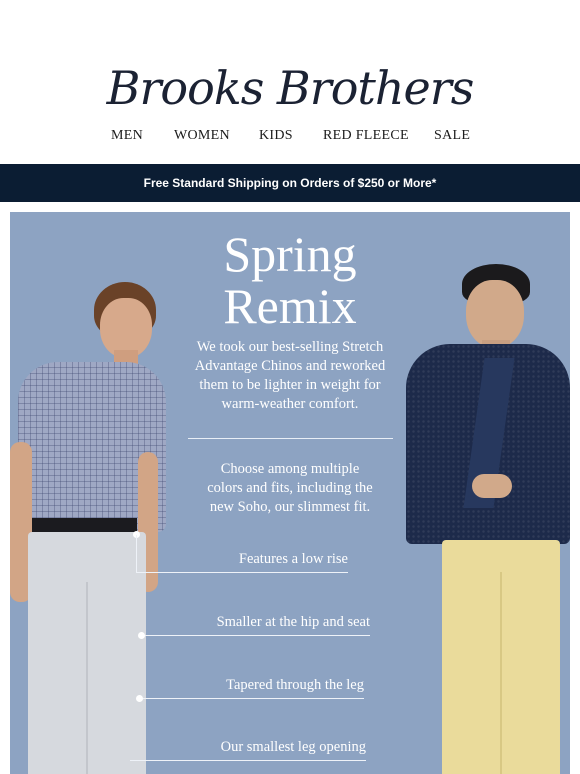  I want to click on callout-dot-leg, so click(139, 698).